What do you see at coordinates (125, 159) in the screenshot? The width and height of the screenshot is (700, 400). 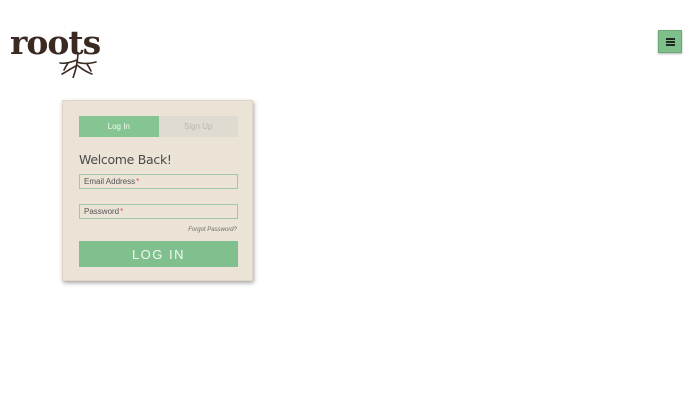 I see `welcome-heading: Welcome Back!` at bounding box center [125, 159].